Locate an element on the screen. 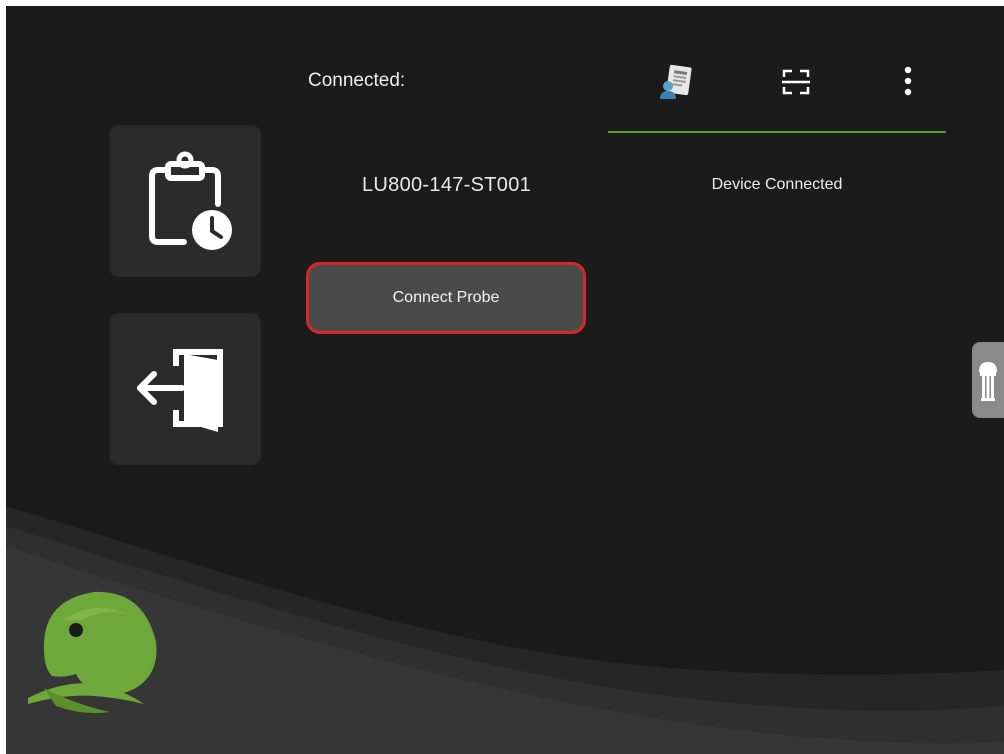  probe-side-tab is located at coordinates (988, 380).